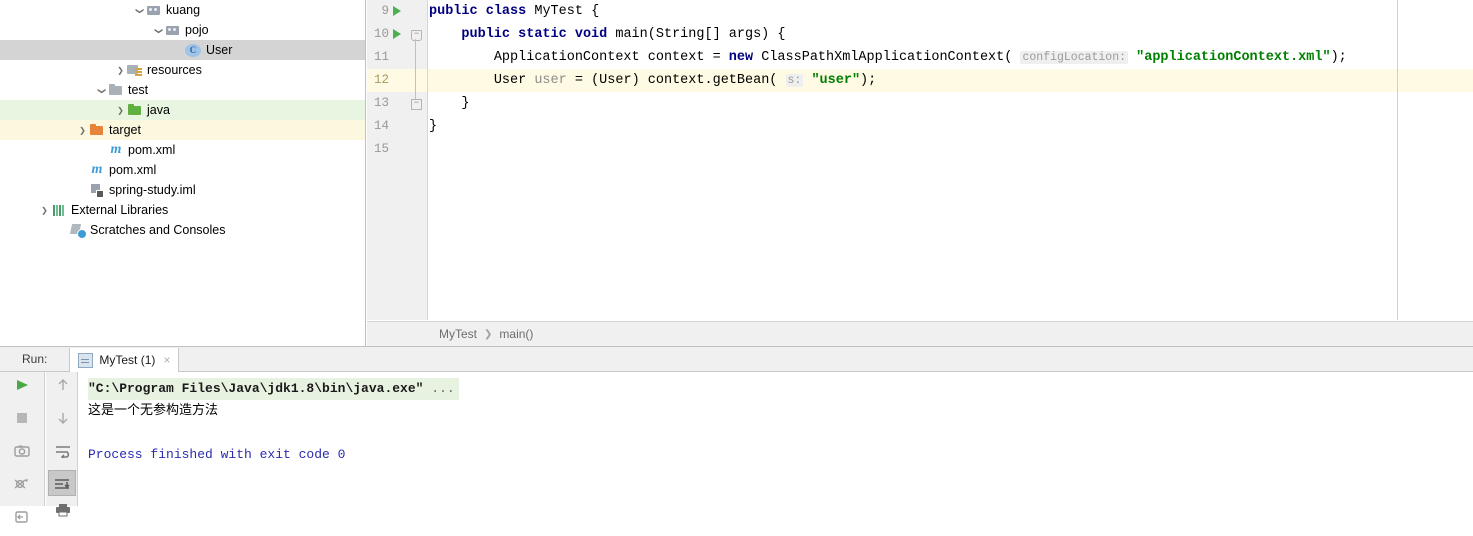  I want to click on code-line-9: public class MyTest {, so click(951, 11).